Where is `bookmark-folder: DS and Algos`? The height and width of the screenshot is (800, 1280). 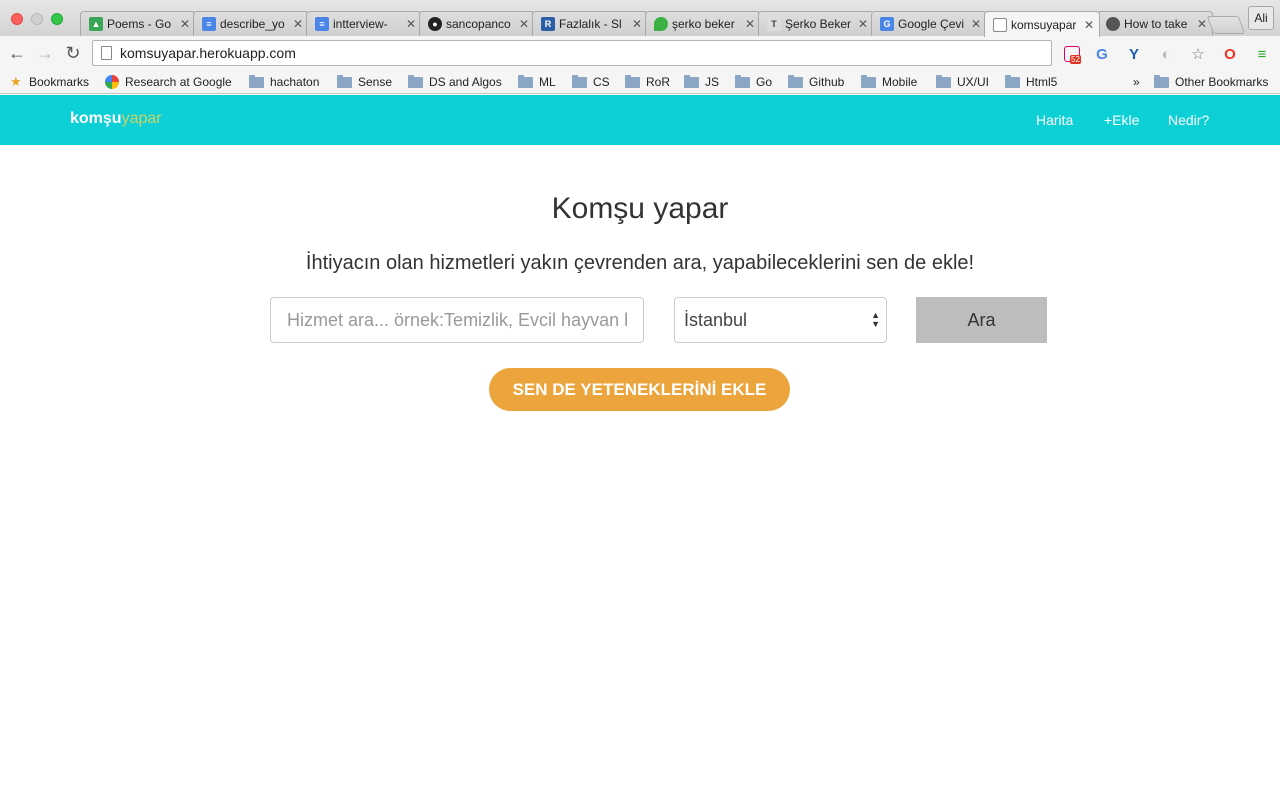 bookmark-folder: DS and Algos is located at coordinates (455, 82).